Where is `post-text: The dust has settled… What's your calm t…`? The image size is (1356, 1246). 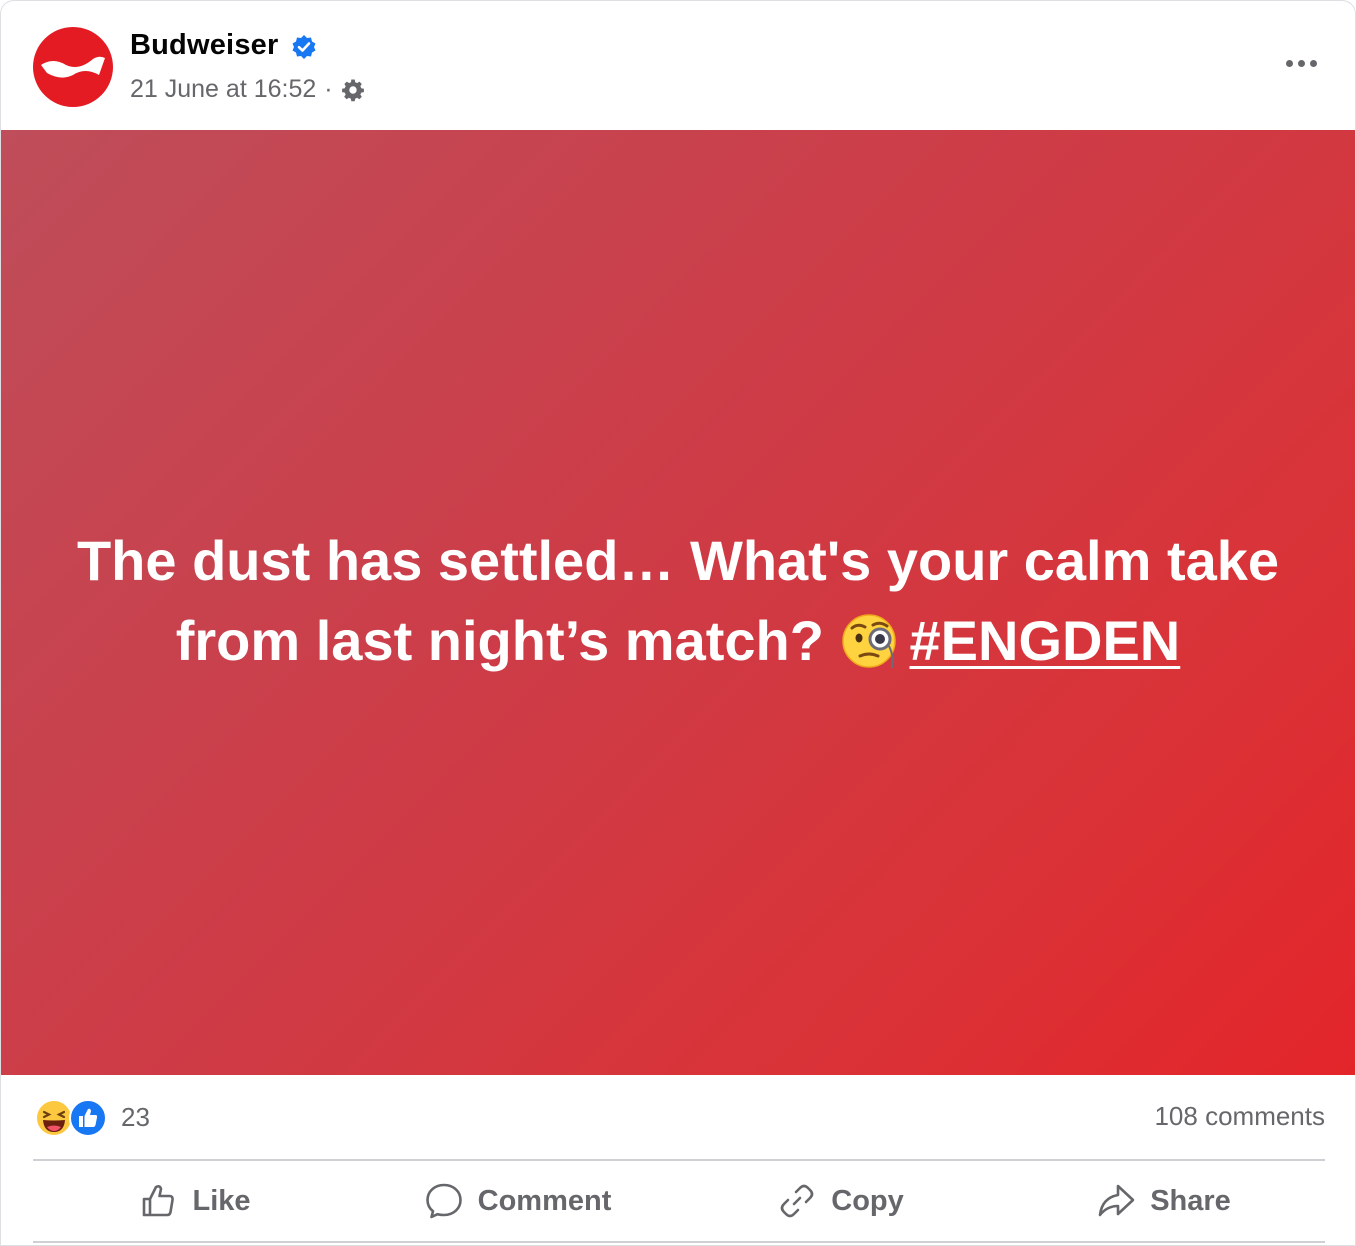 post-text: The dust has settled… What's your calm t… is located at coordinates (678, 601).